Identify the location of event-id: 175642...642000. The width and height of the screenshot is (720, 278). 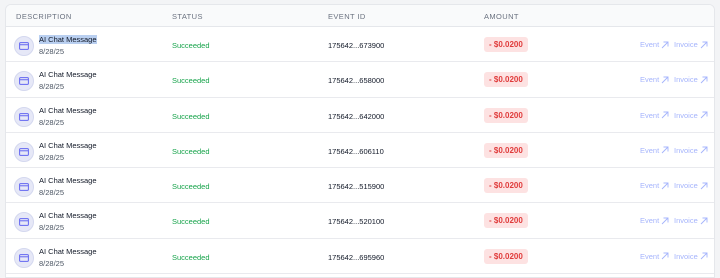
(356, 116).